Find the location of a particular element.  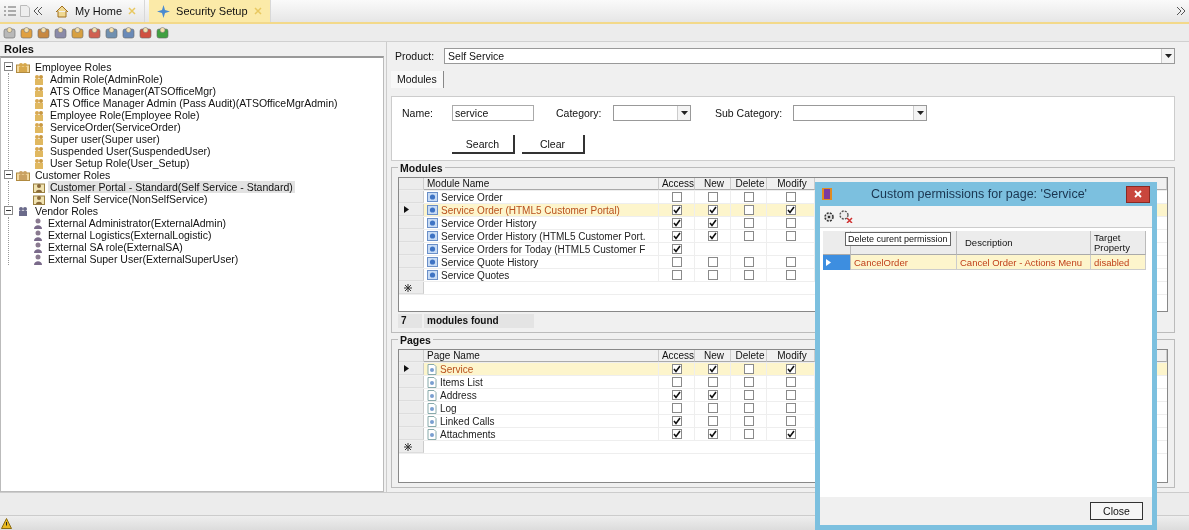

tree-item: Employee Roles is located at coordinates (73, 67).